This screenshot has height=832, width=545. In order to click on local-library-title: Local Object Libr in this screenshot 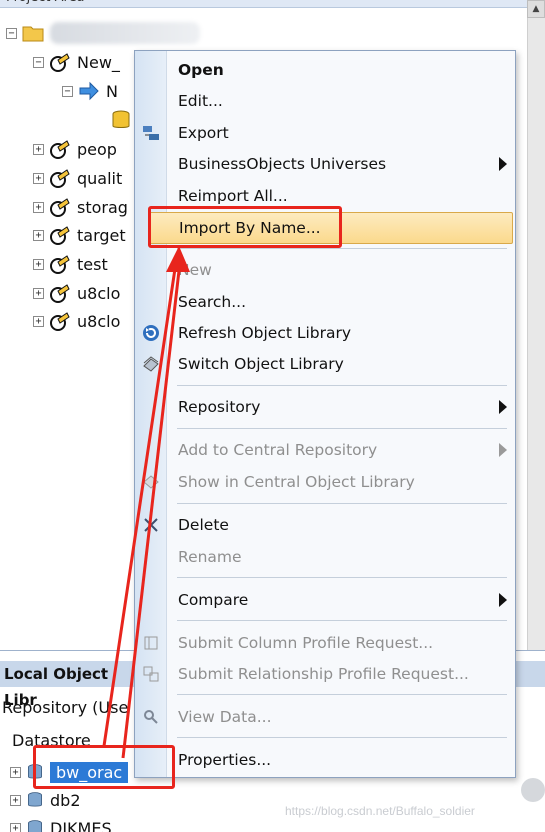, I will do `click(70, 685)`.